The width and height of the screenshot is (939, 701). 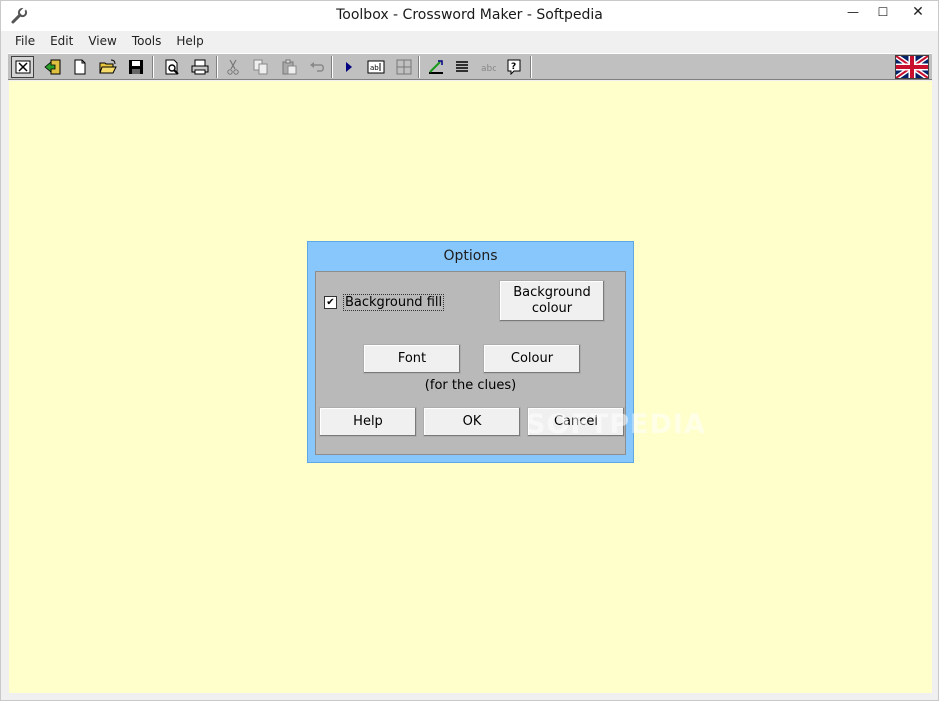 What do you see at coordinates (368, 422) in the screenshot?
I see `help-button: Help` at bounding box center [368, 422].